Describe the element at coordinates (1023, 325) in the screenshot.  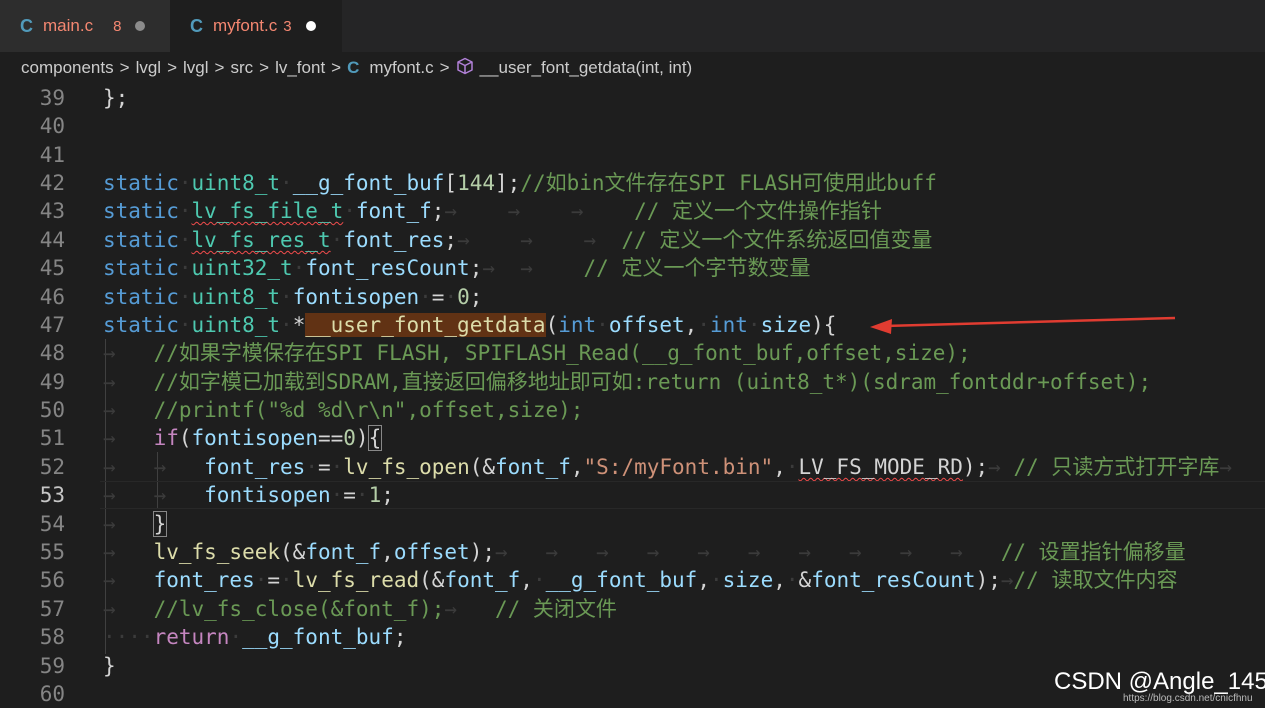
I see `annotation-arrow-icon` at that location.